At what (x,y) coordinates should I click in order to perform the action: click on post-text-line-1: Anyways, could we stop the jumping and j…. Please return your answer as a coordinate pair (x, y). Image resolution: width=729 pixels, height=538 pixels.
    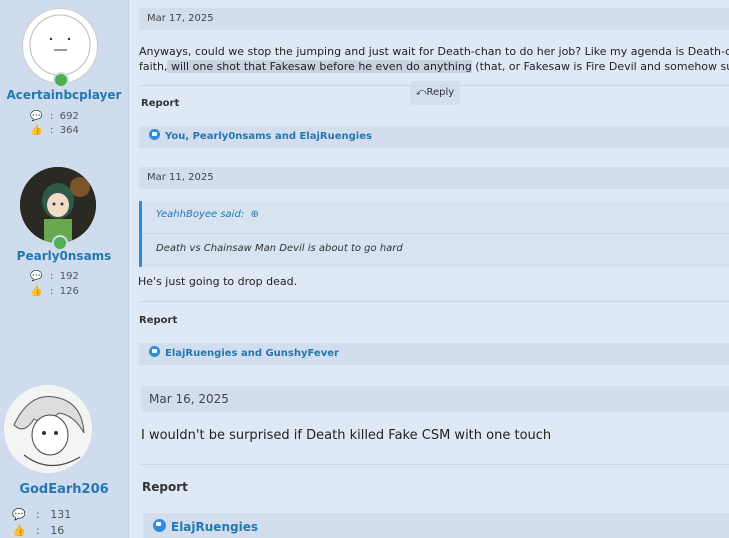
    Looking at the image, I should click on (434, 51).